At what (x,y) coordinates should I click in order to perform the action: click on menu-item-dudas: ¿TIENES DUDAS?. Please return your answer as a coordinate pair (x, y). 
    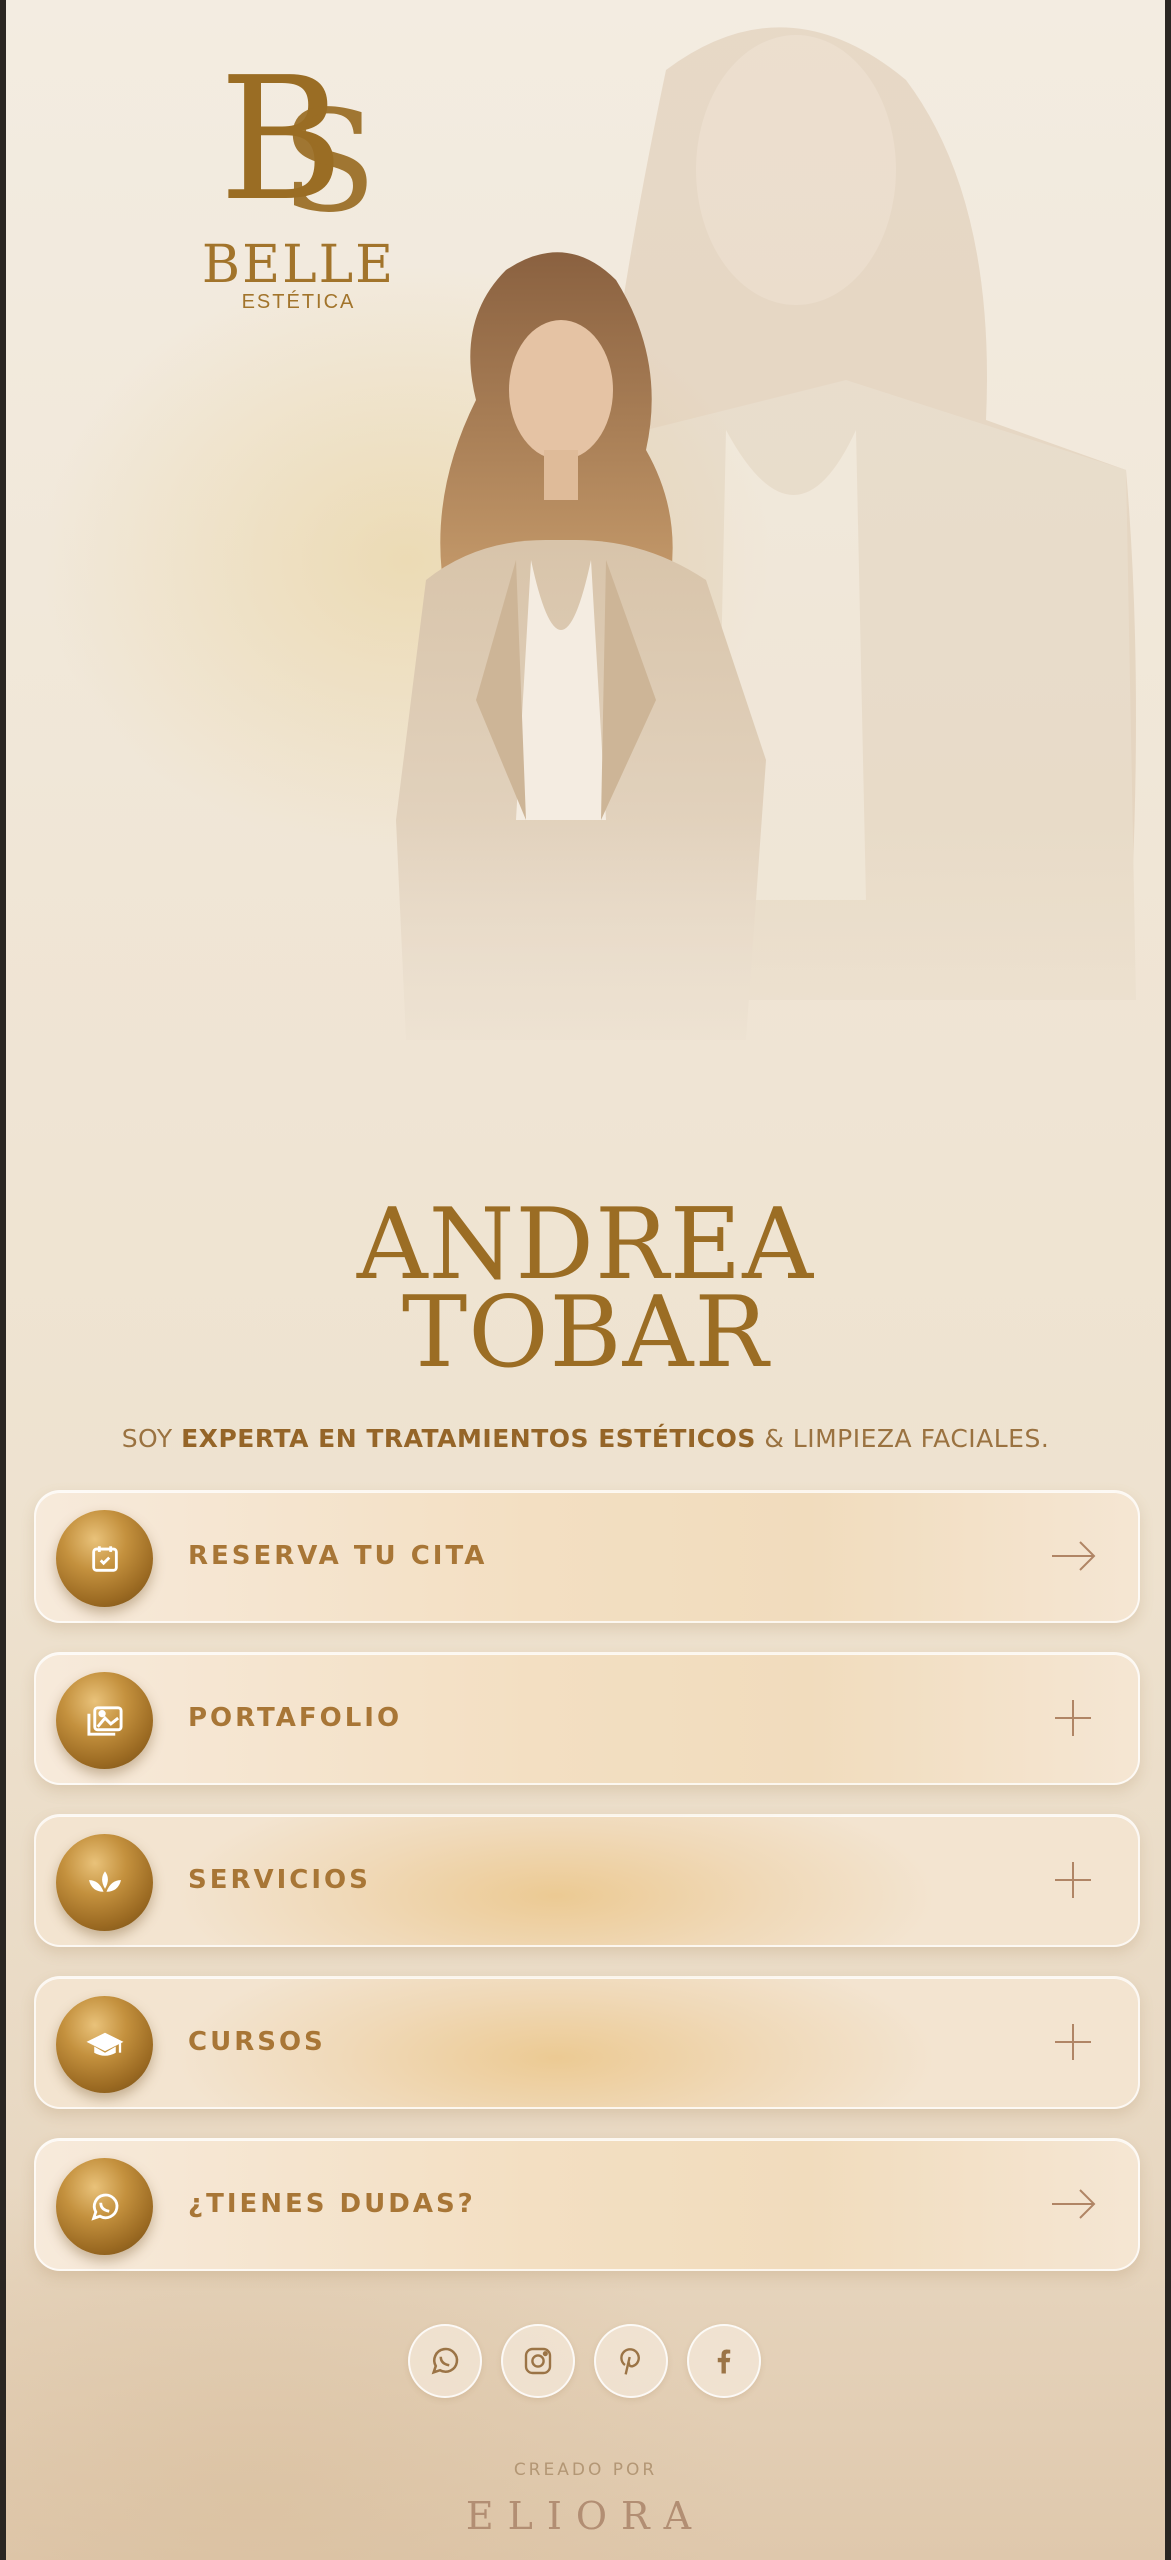
    Looking at the image, I should click on (587, 2204).